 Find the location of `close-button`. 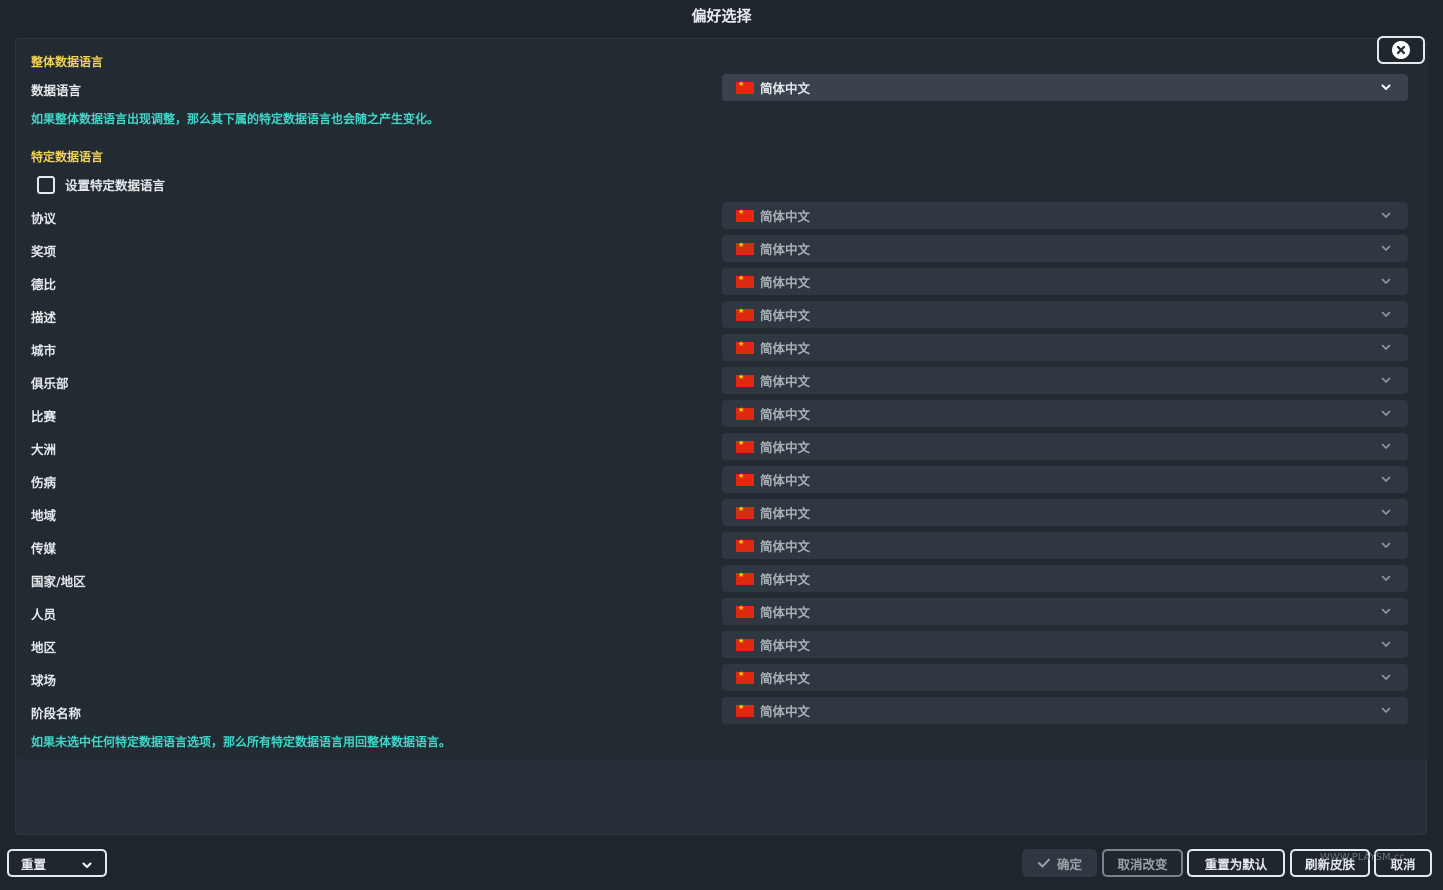

close-button is located at coordinates (1401, 50).